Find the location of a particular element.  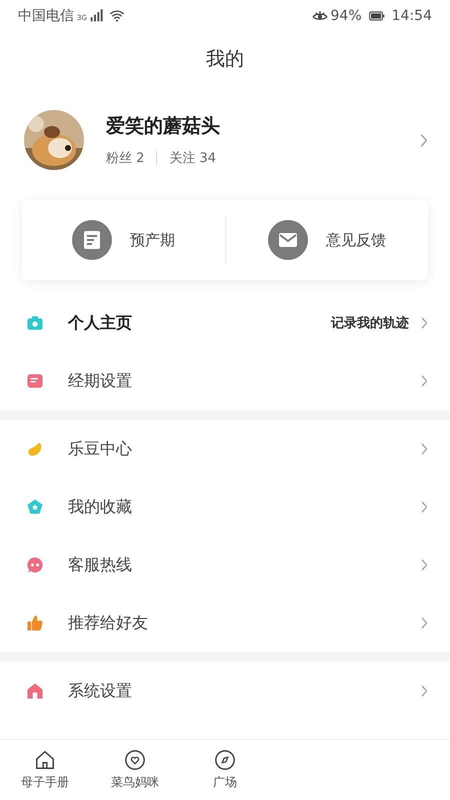

page-title: 我的 is located at coordinates (225, 59).